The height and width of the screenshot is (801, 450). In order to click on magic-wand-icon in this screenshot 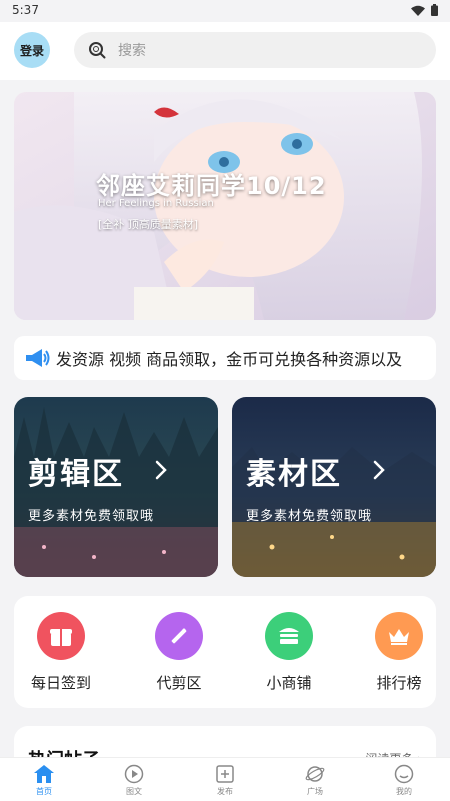, I will do `click(179, 636)`.